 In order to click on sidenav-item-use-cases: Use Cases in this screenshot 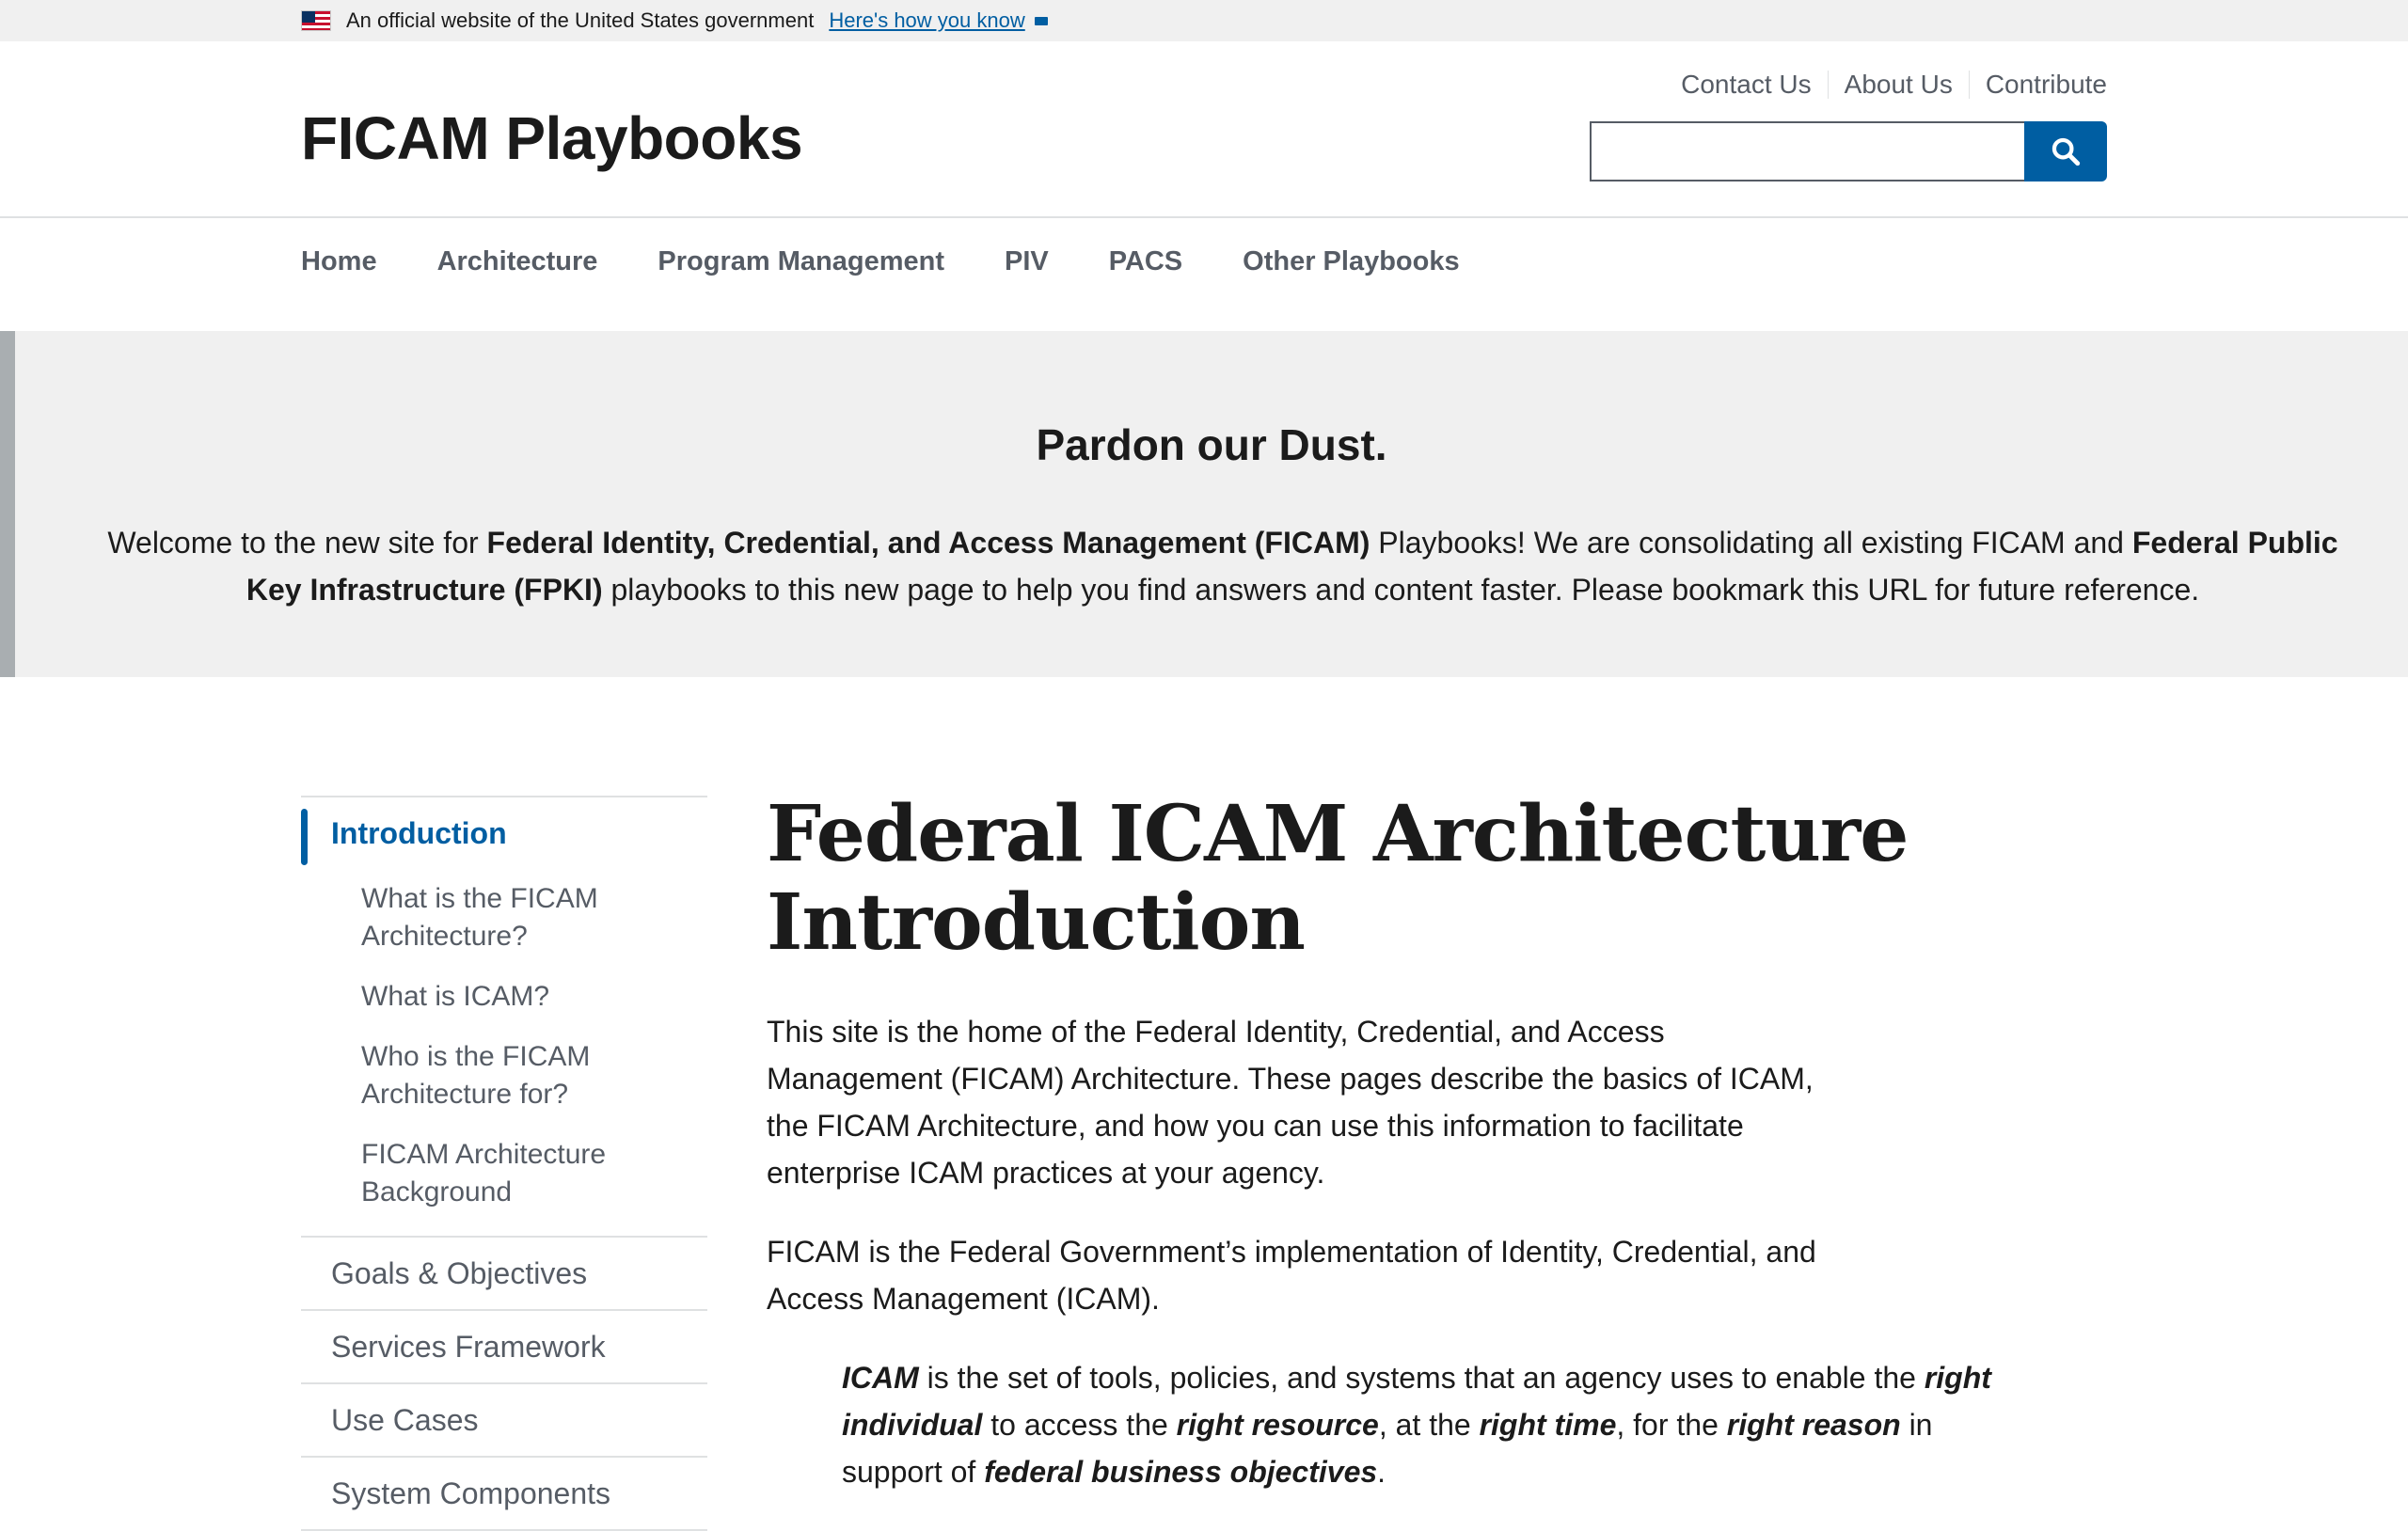, I will do `click(504, 1421)`.